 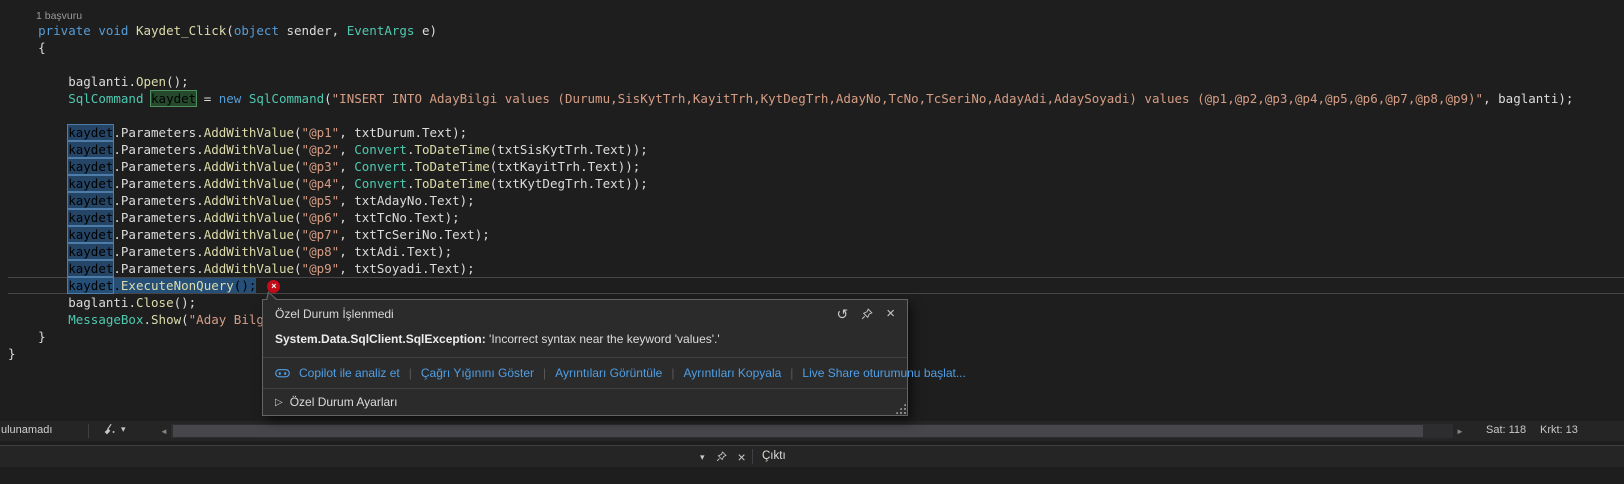 I want to click on code-token: txtSoyadi, so click(x=388, y=268).